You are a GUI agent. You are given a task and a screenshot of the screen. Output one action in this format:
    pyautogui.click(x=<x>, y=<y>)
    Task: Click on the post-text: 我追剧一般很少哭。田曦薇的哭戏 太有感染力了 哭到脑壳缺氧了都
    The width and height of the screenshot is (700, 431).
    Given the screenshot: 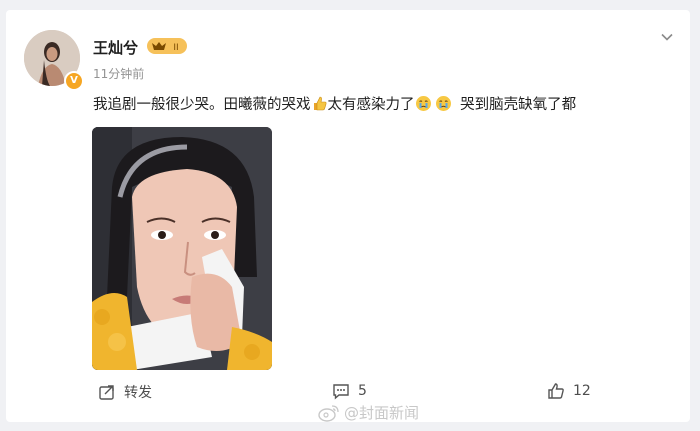 What is the action you would take?
    pyautogui.click(x=334, y=103)
    